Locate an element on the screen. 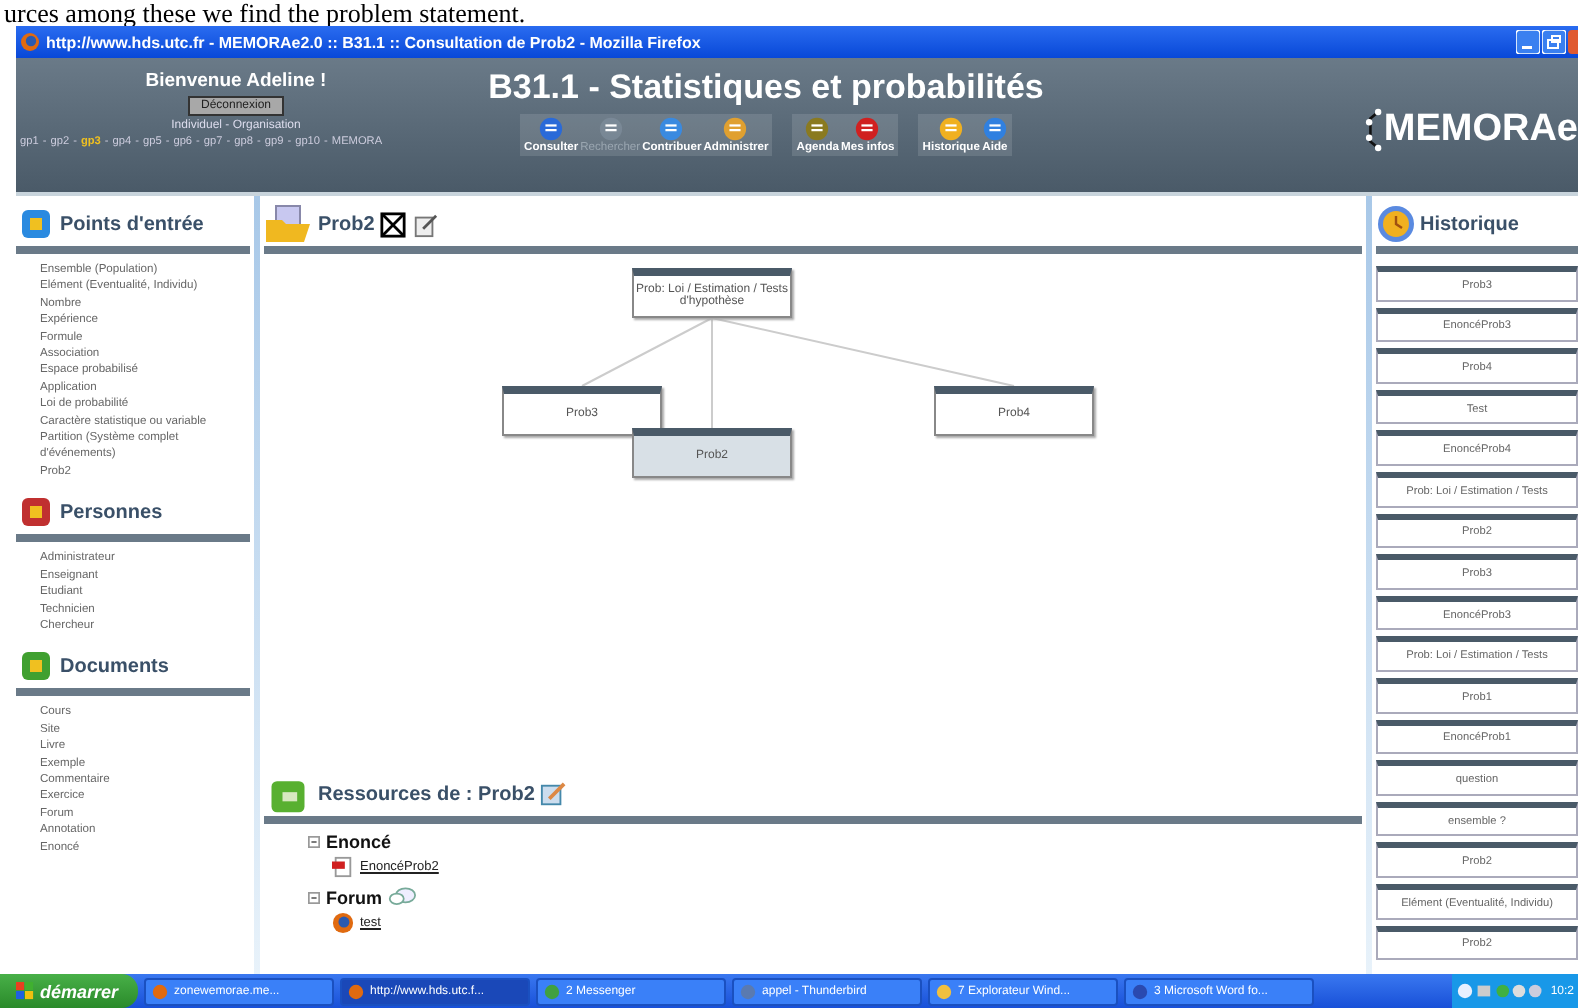 This screenshot has height=1008, width=1578. section-title: Personnes is located at coordinates (111, 512).